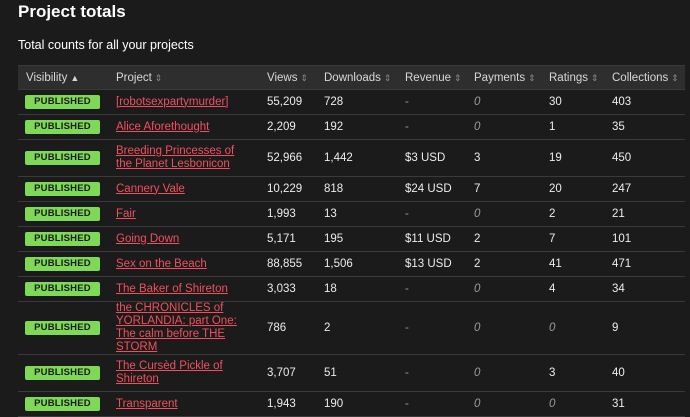  I want to click on downloads-cell: 195, so click(356, 239).